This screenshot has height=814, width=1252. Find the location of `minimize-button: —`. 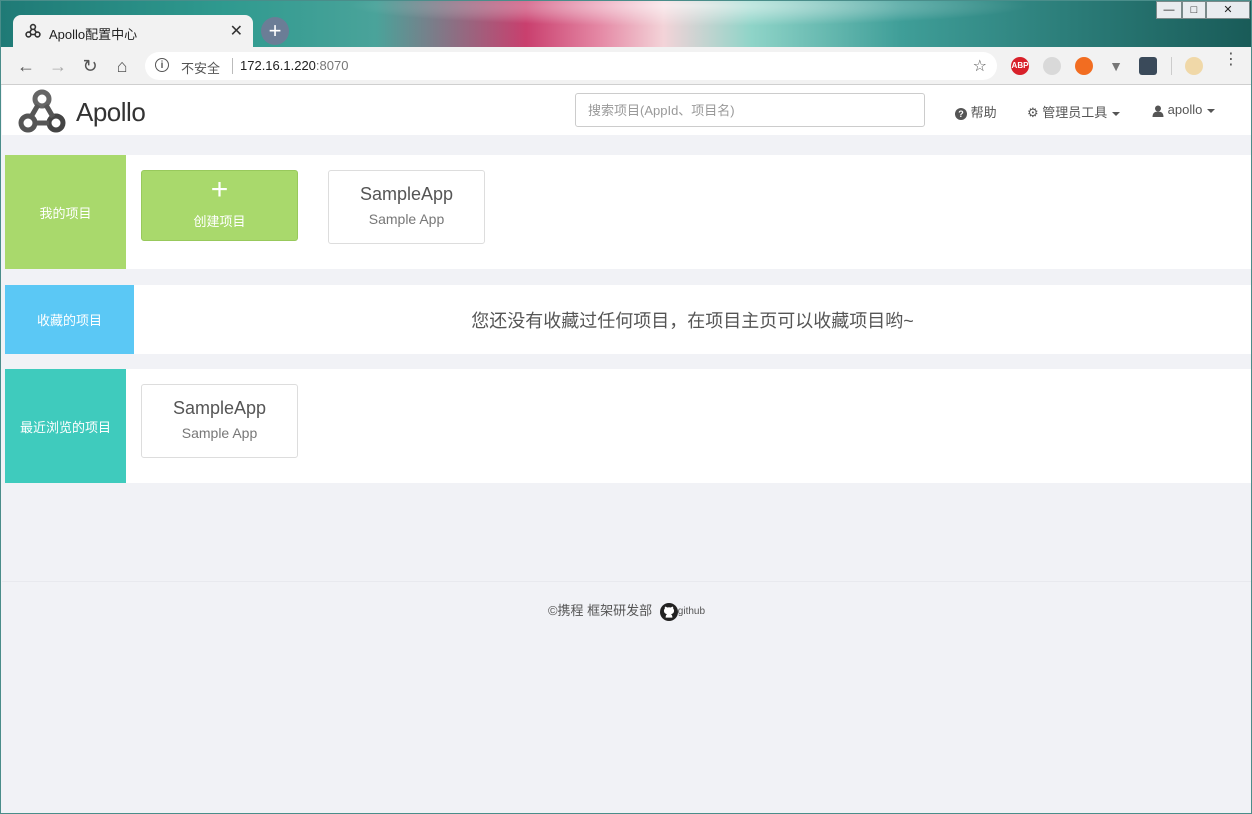

minimize-button: — is located at coordinates (1169, 10).